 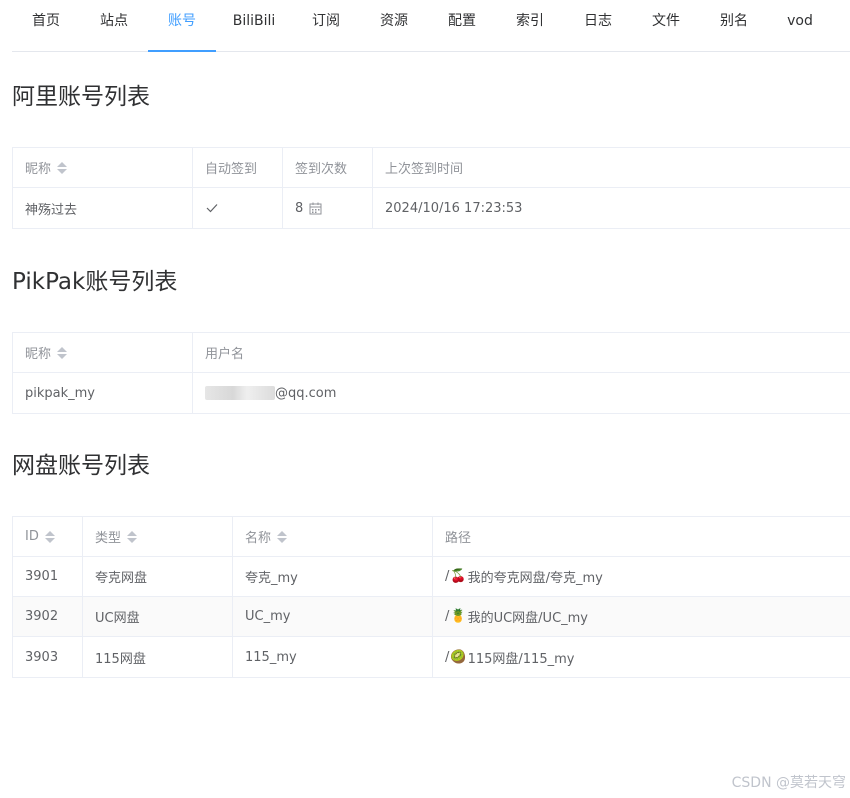 I want to click on cell-text: 夸克网盘, so click(x=121, y=578).